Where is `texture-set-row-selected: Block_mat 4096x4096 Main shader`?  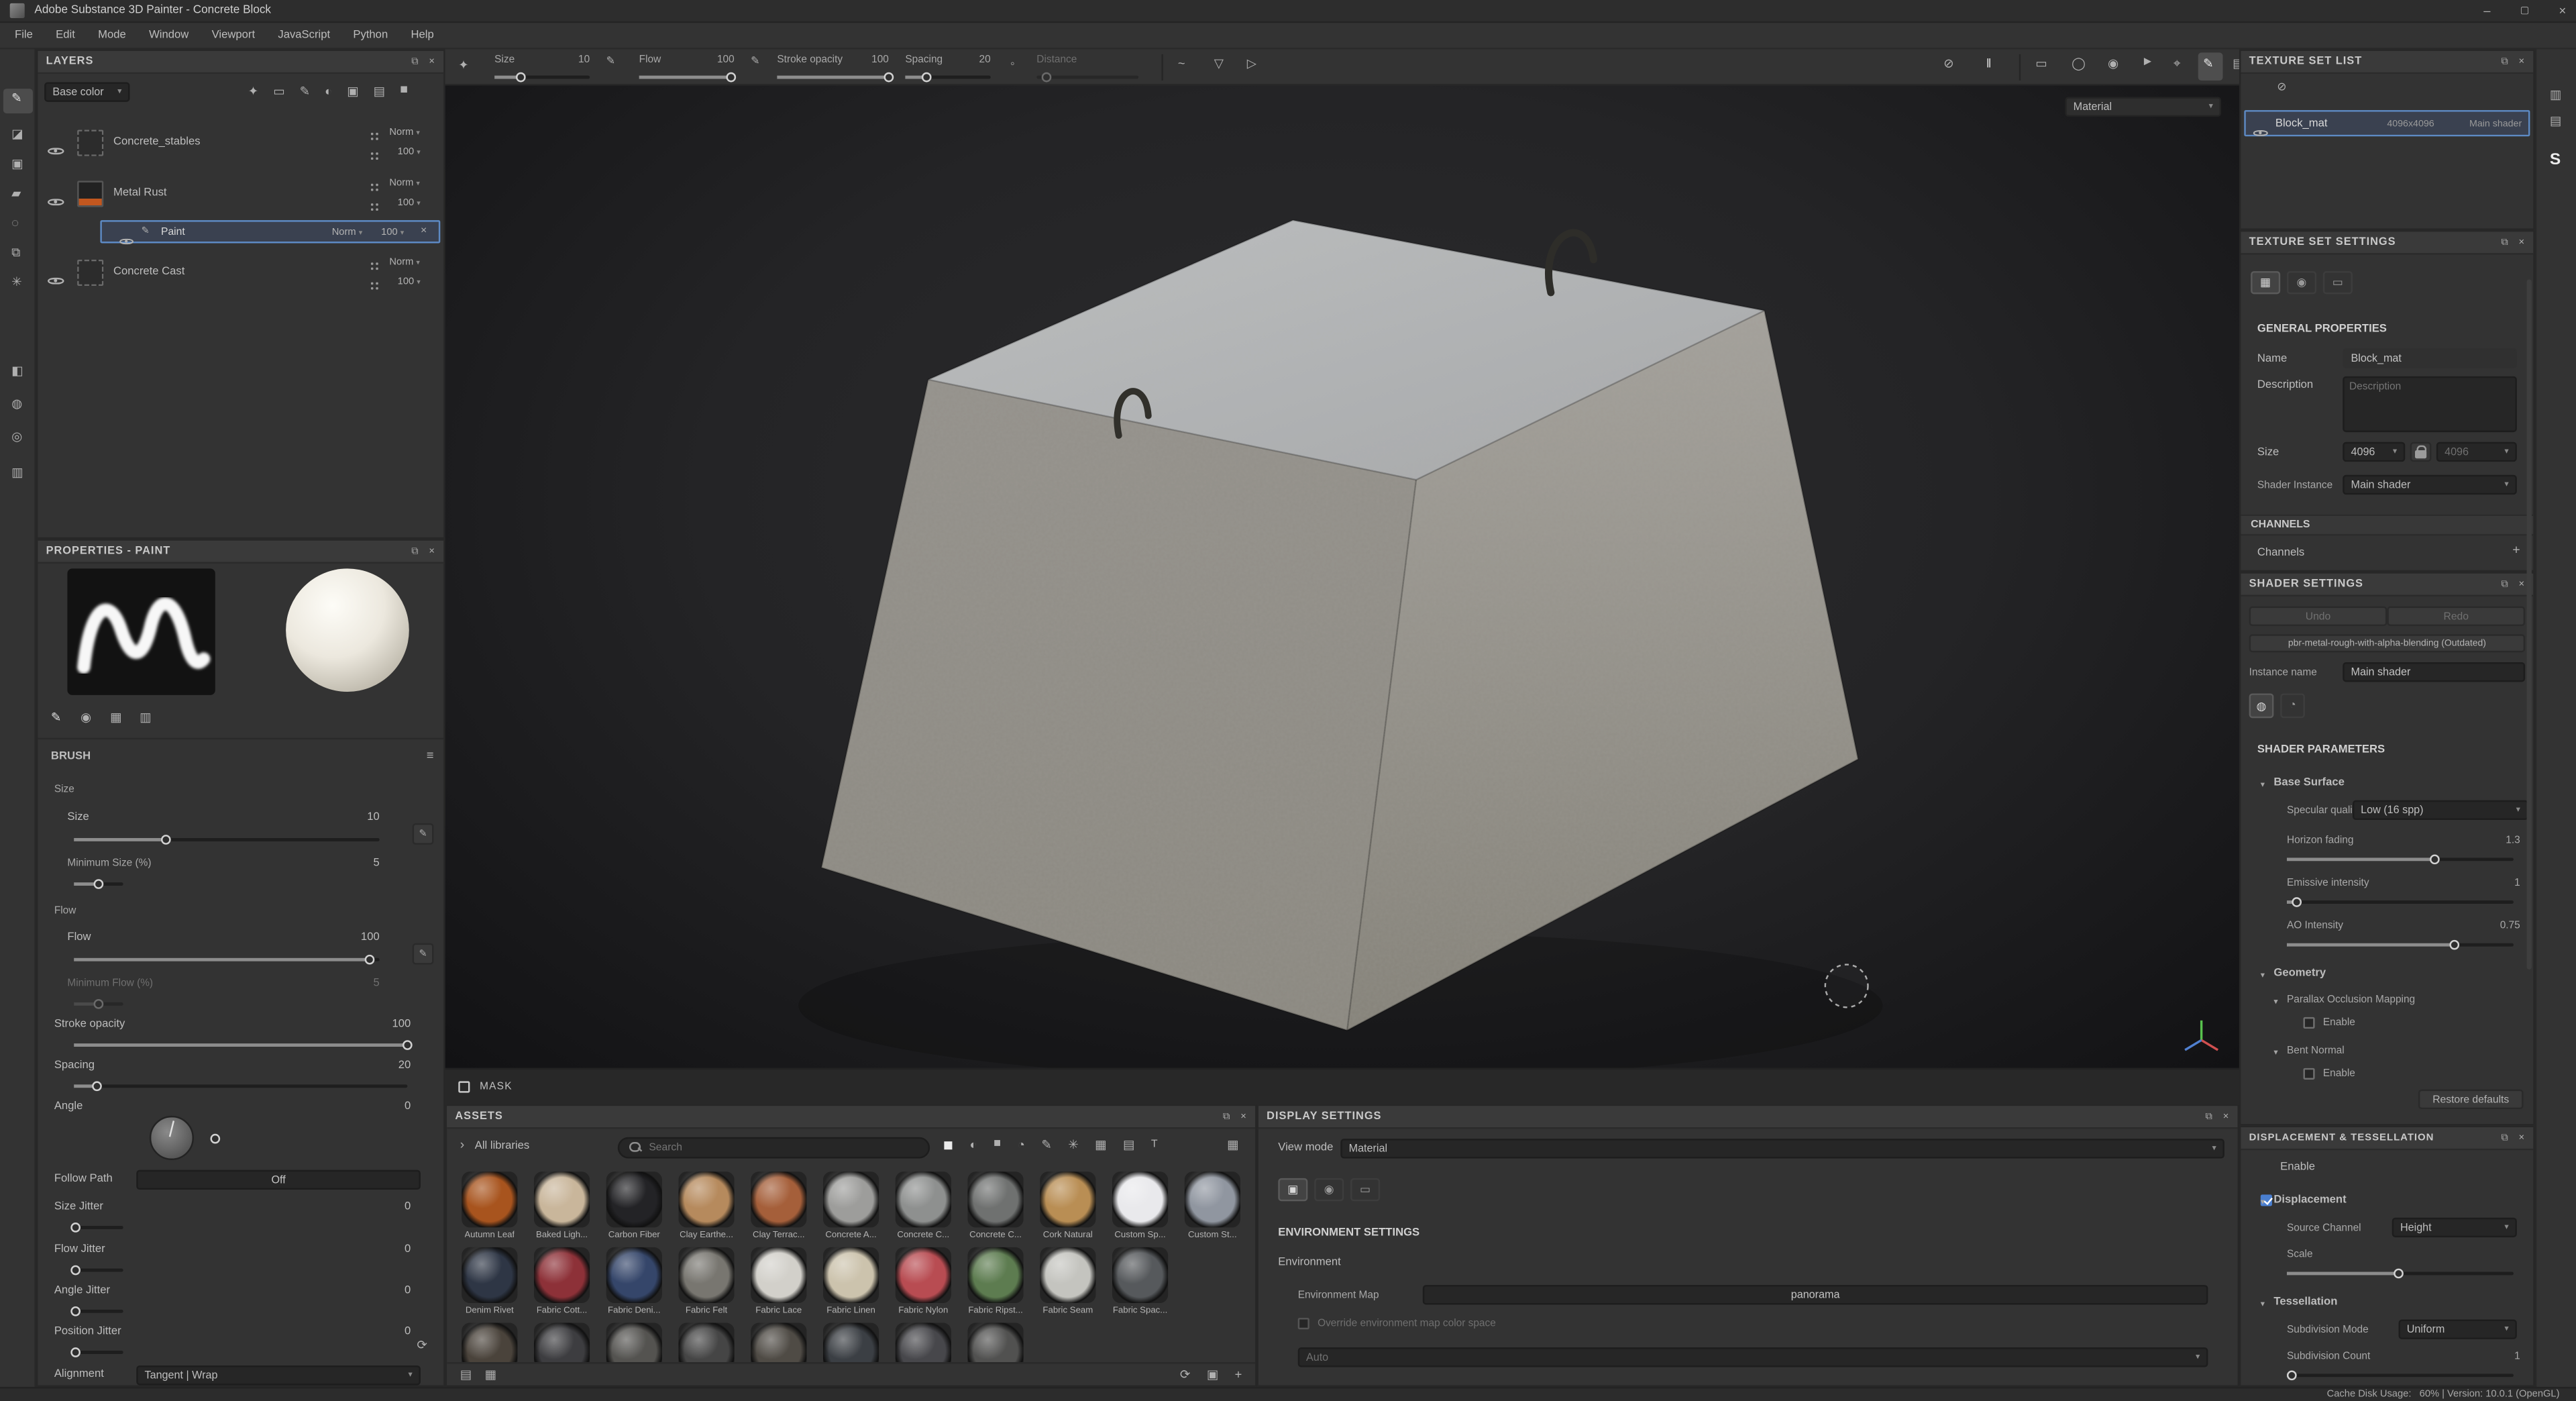 texture-set-row-selected: Block_mat 4096x4096 Main shader is located at coordinates (2387, 123).